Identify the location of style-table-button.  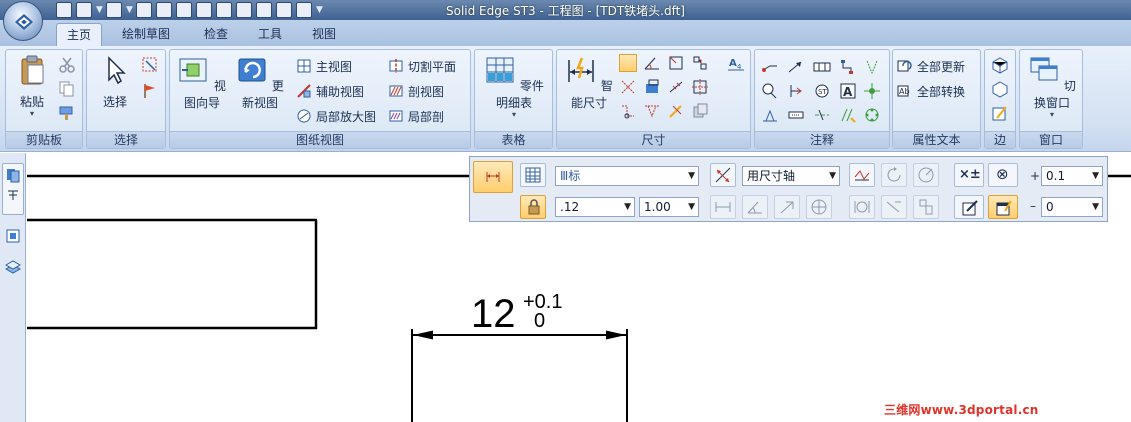
(533, 175).